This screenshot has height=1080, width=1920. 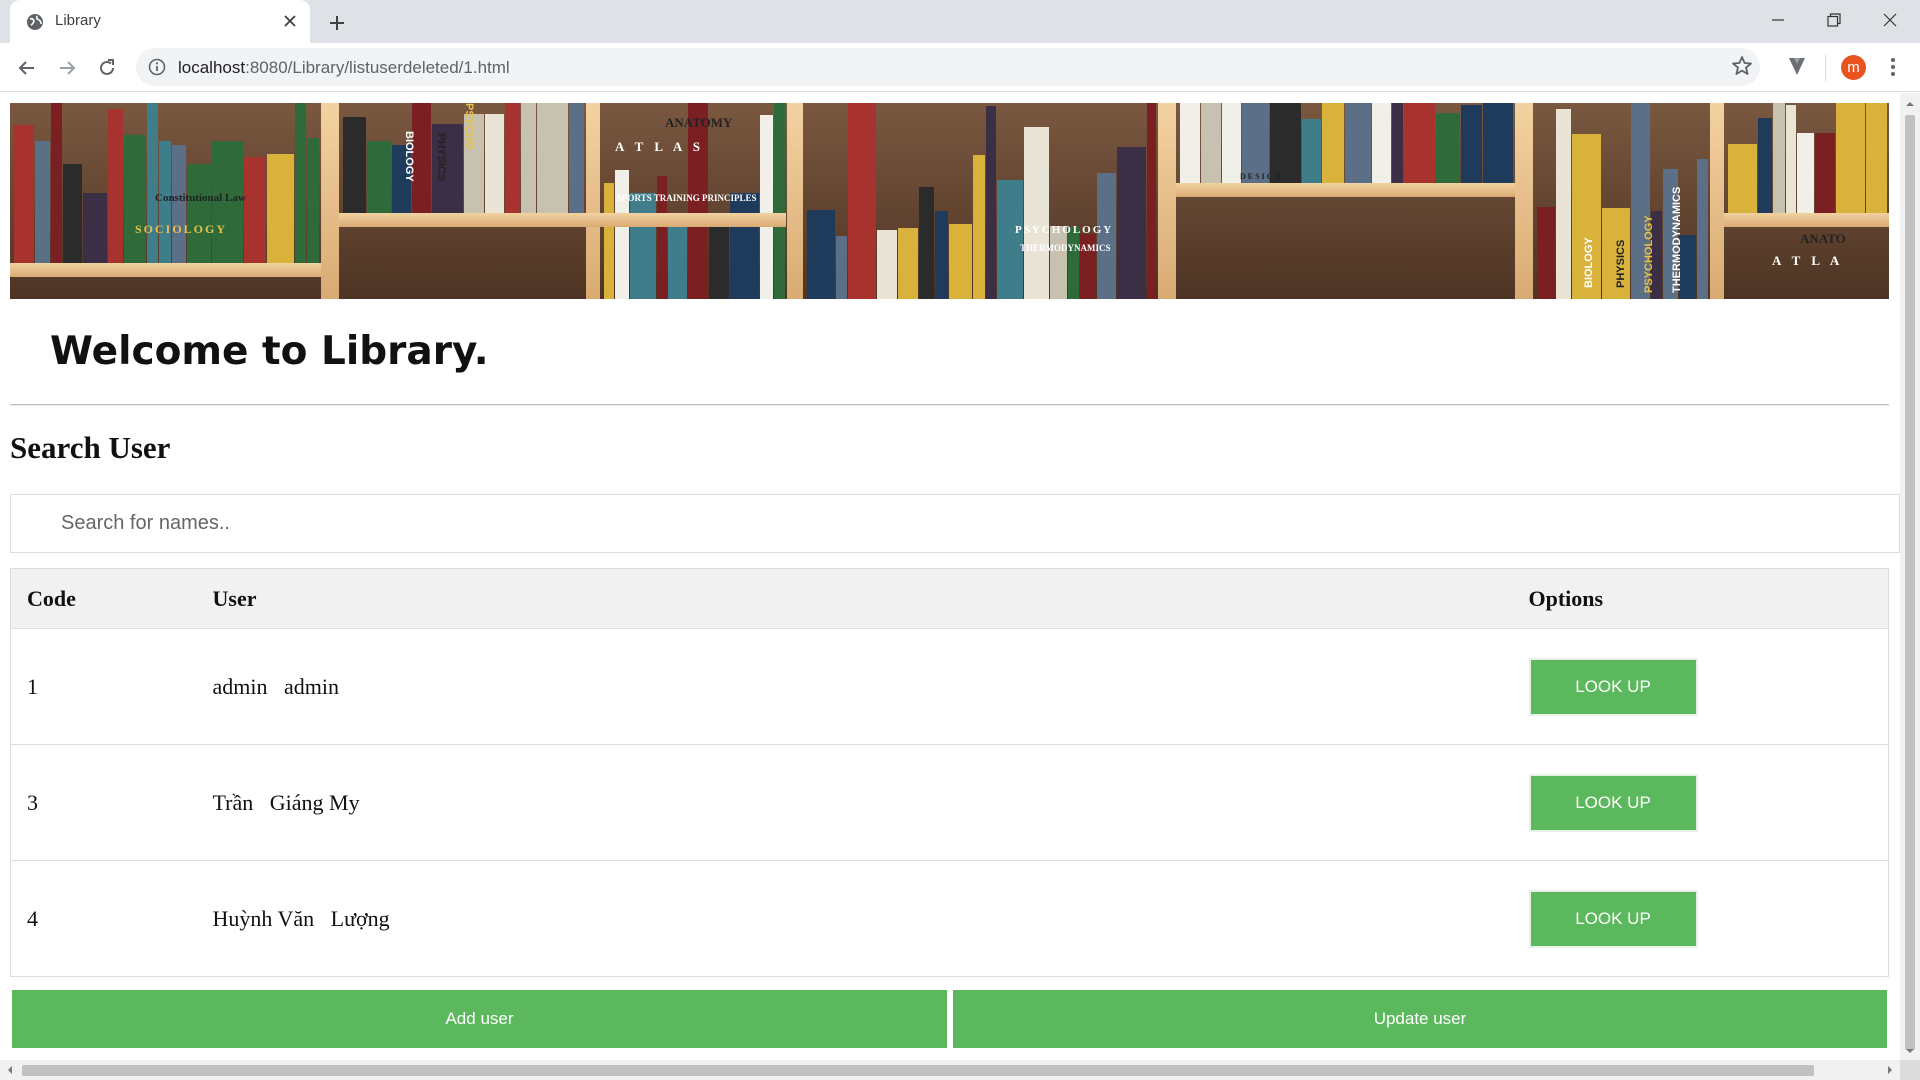 What do you see at coordinates (918, 1070) in the screenshot?
I see `horizontal-scroll-thumb` at bounding box center [918, 1070].